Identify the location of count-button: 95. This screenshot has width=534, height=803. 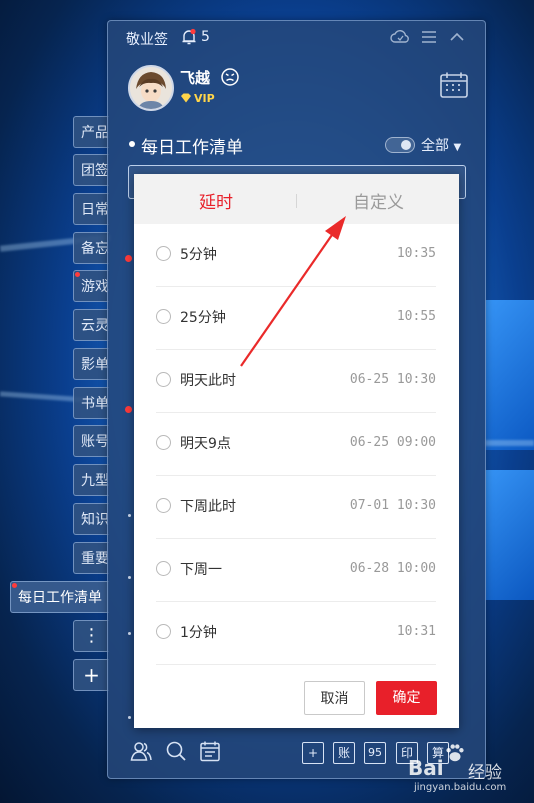
(375, 753).